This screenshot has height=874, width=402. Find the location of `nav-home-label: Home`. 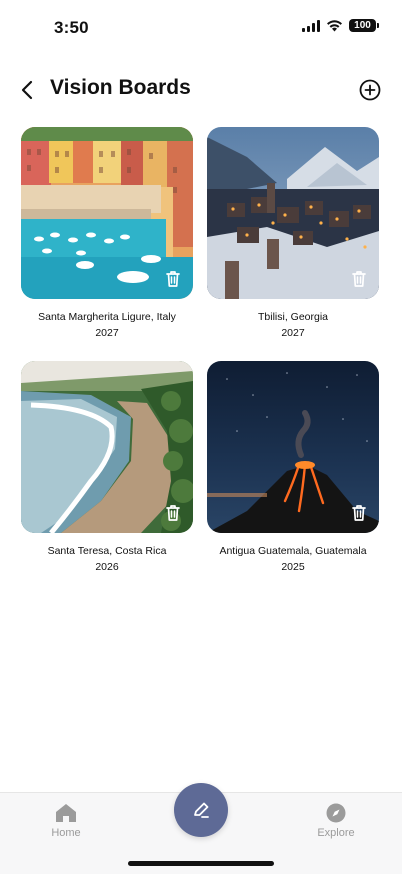

nav-home-label: Home is located at coordinates (66, 833).